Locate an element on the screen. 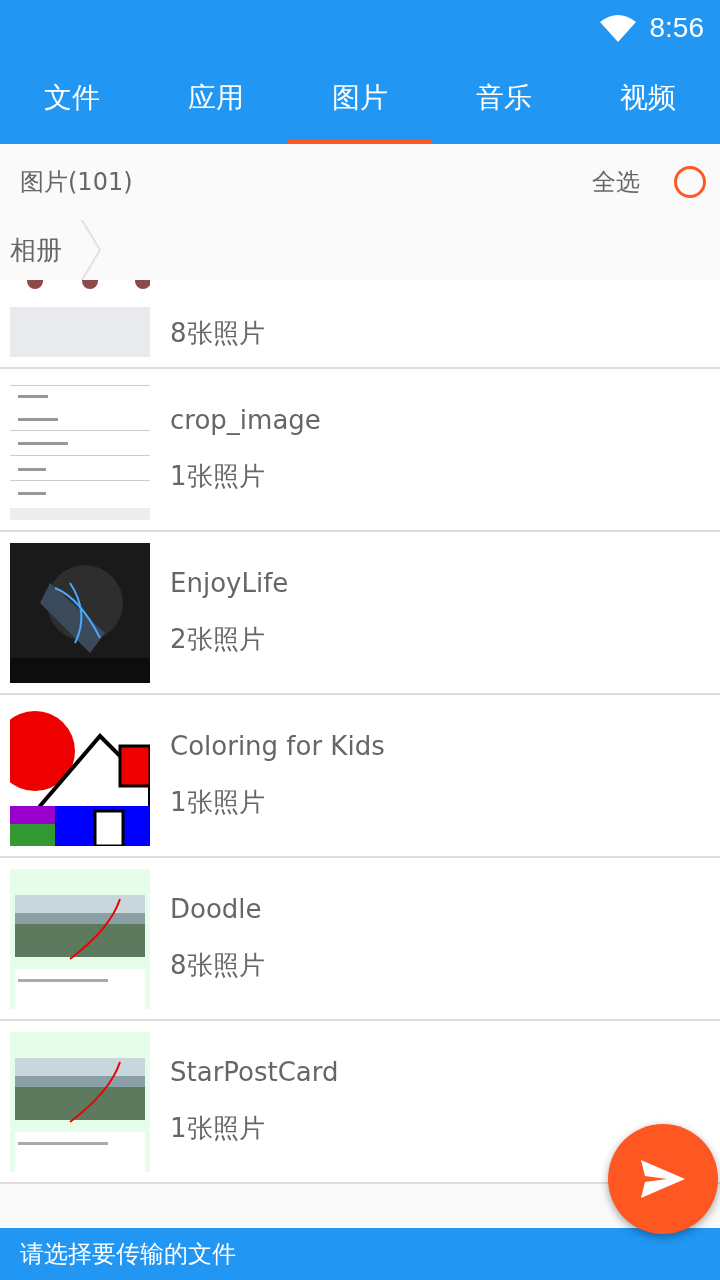 Image resolution: width=720 pixels, height=1280 pixels. tab: 音乐 is located at coordinates (504, 100).